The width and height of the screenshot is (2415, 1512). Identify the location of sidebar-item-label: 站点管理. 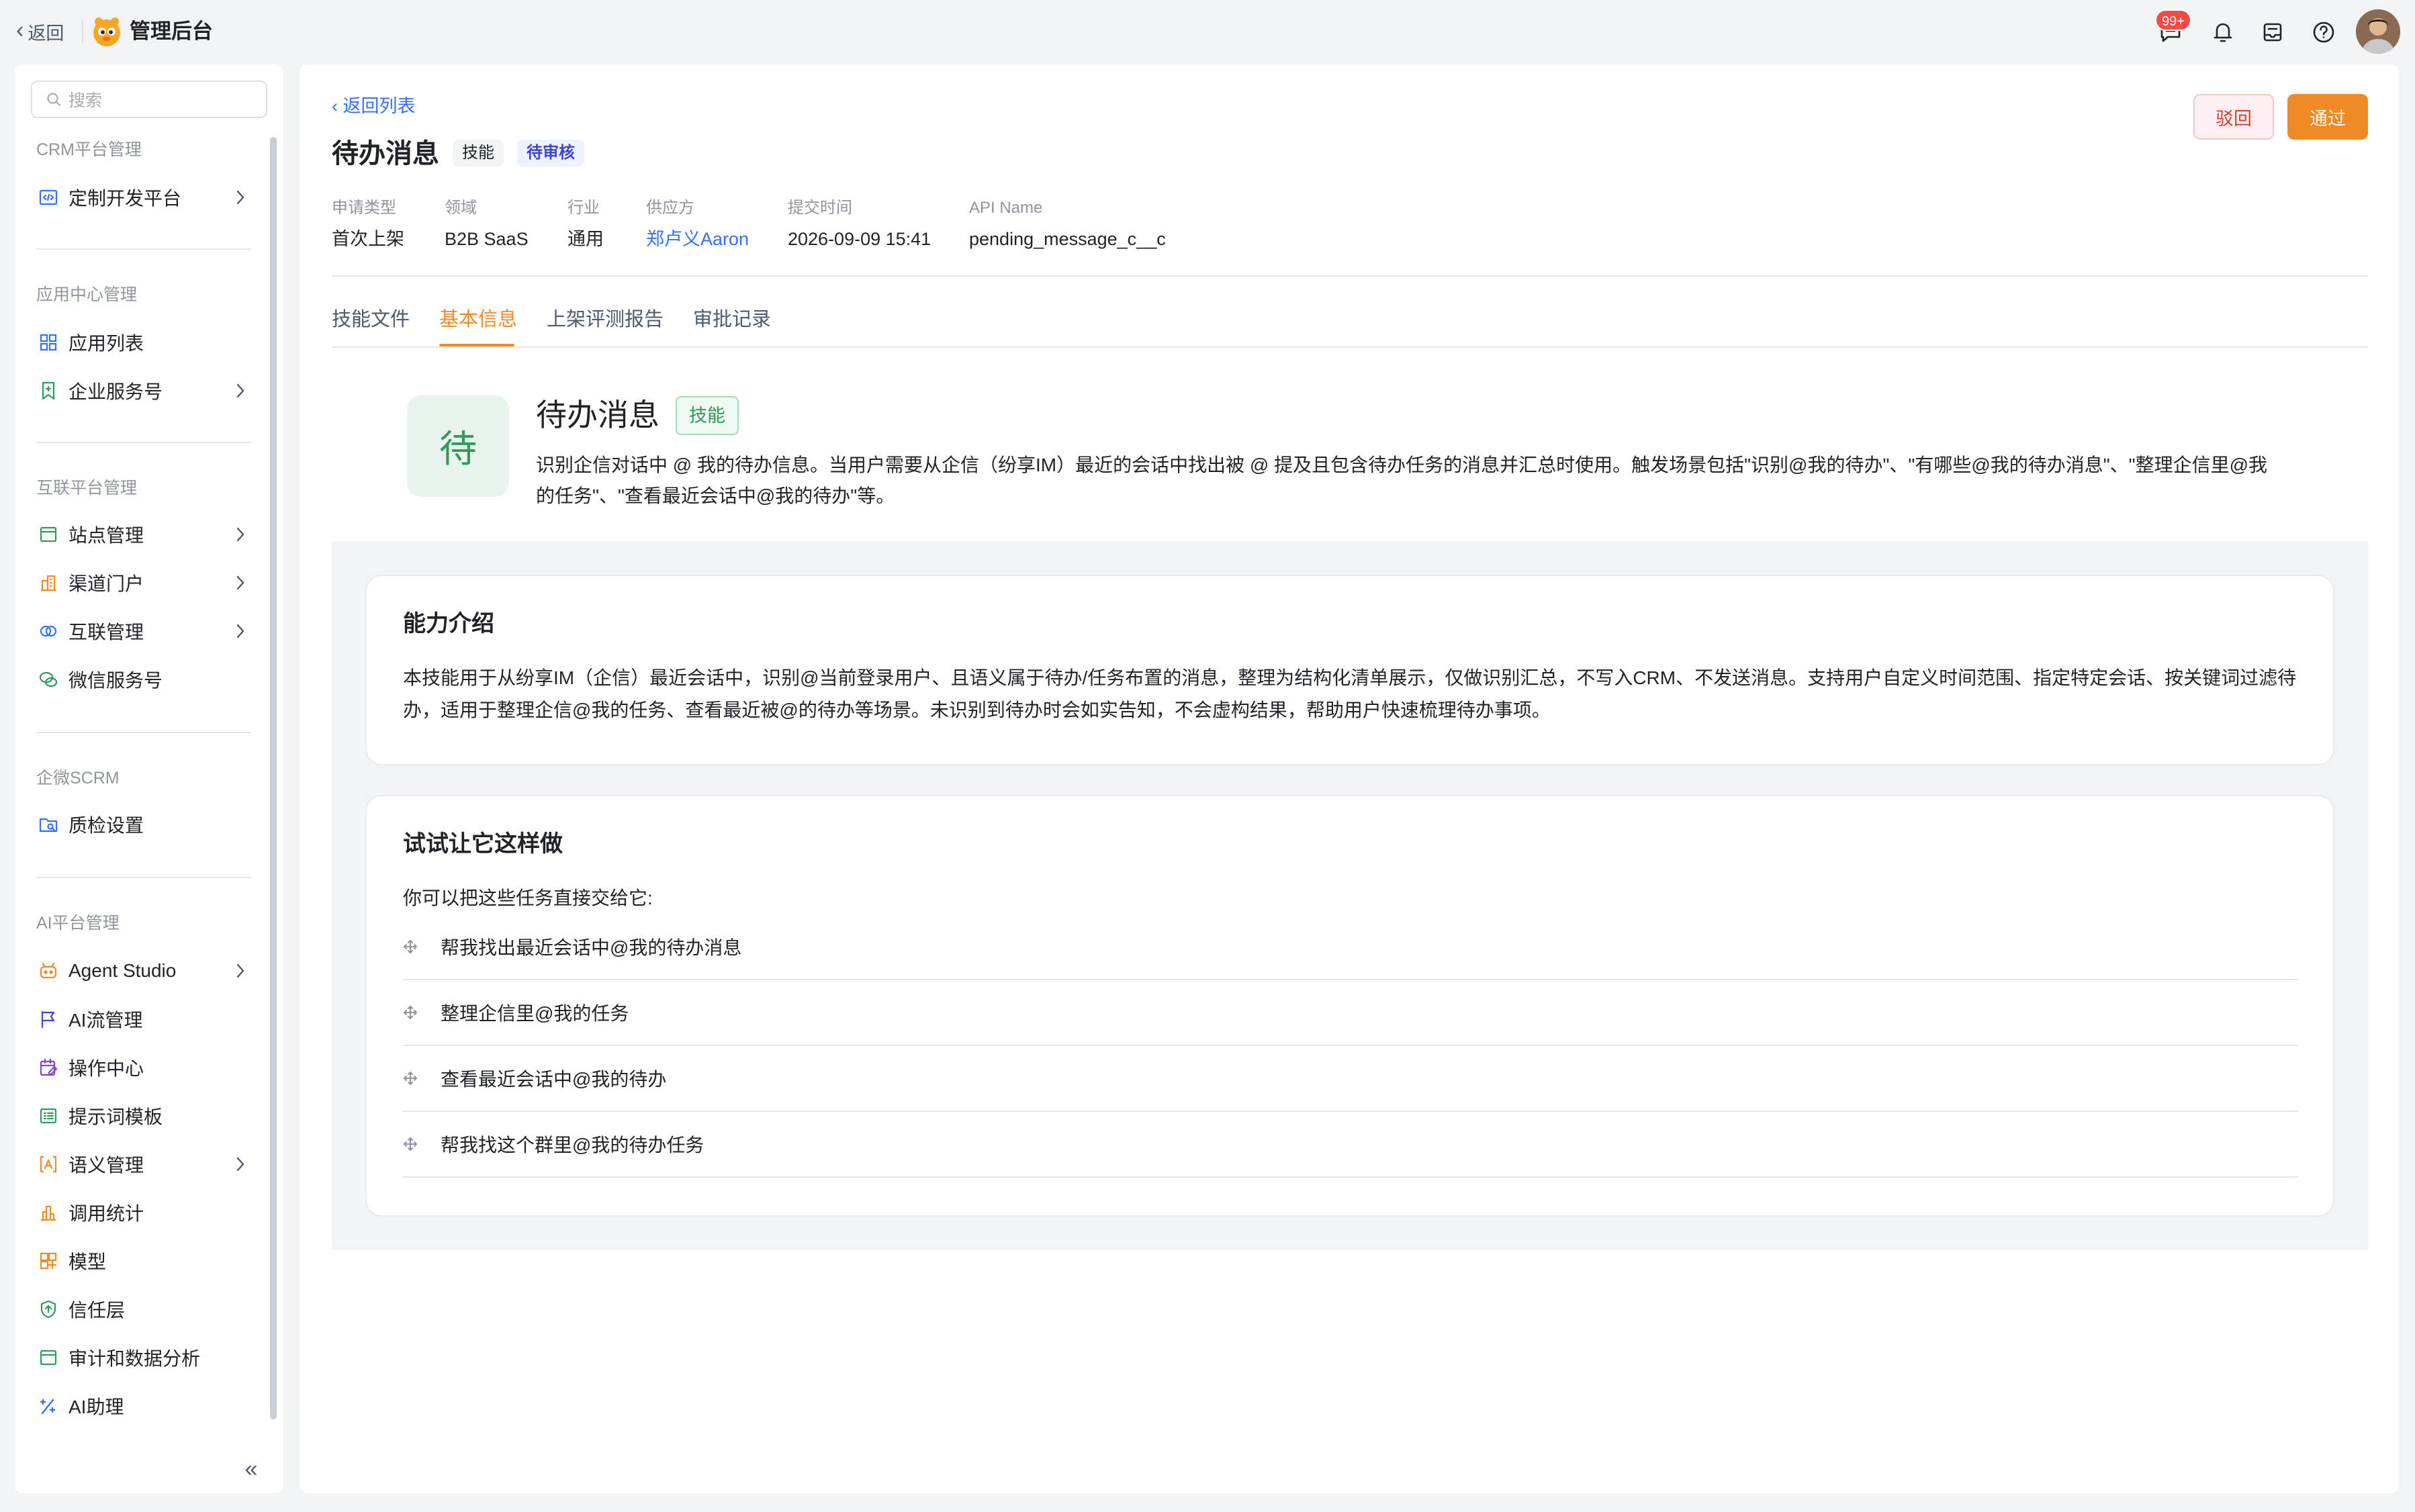
(106, 535).